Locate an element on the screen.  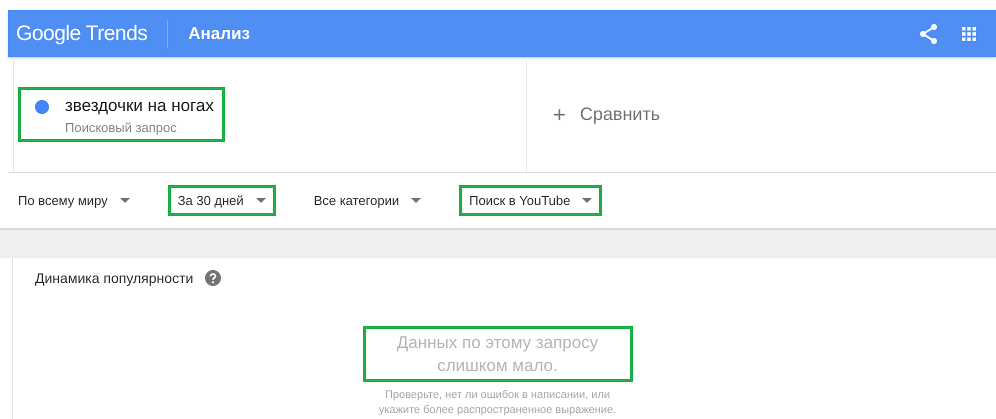
apps-grid-icon is located at coordinates (969, 33).